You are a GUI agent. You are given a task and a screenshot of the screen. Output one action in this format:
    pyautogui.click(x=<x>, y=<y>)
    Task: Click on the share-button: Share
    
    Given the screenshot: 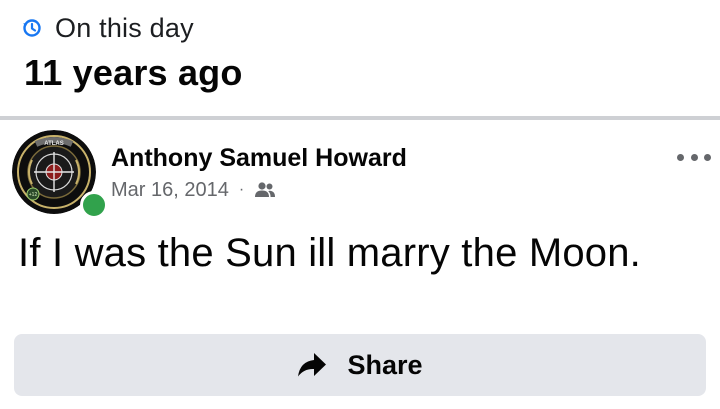 What is the action you would take?
    pyautogui.click(x=360, y=365)
    